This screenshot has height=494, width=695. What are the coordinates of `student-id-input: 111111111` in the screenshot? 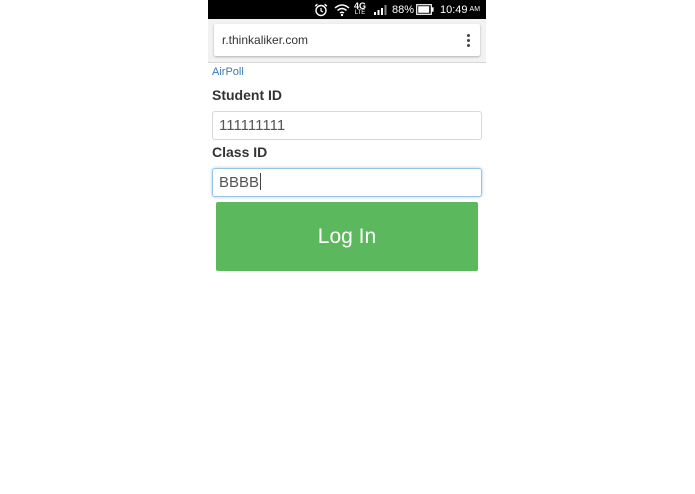 It's located at (347, 125).